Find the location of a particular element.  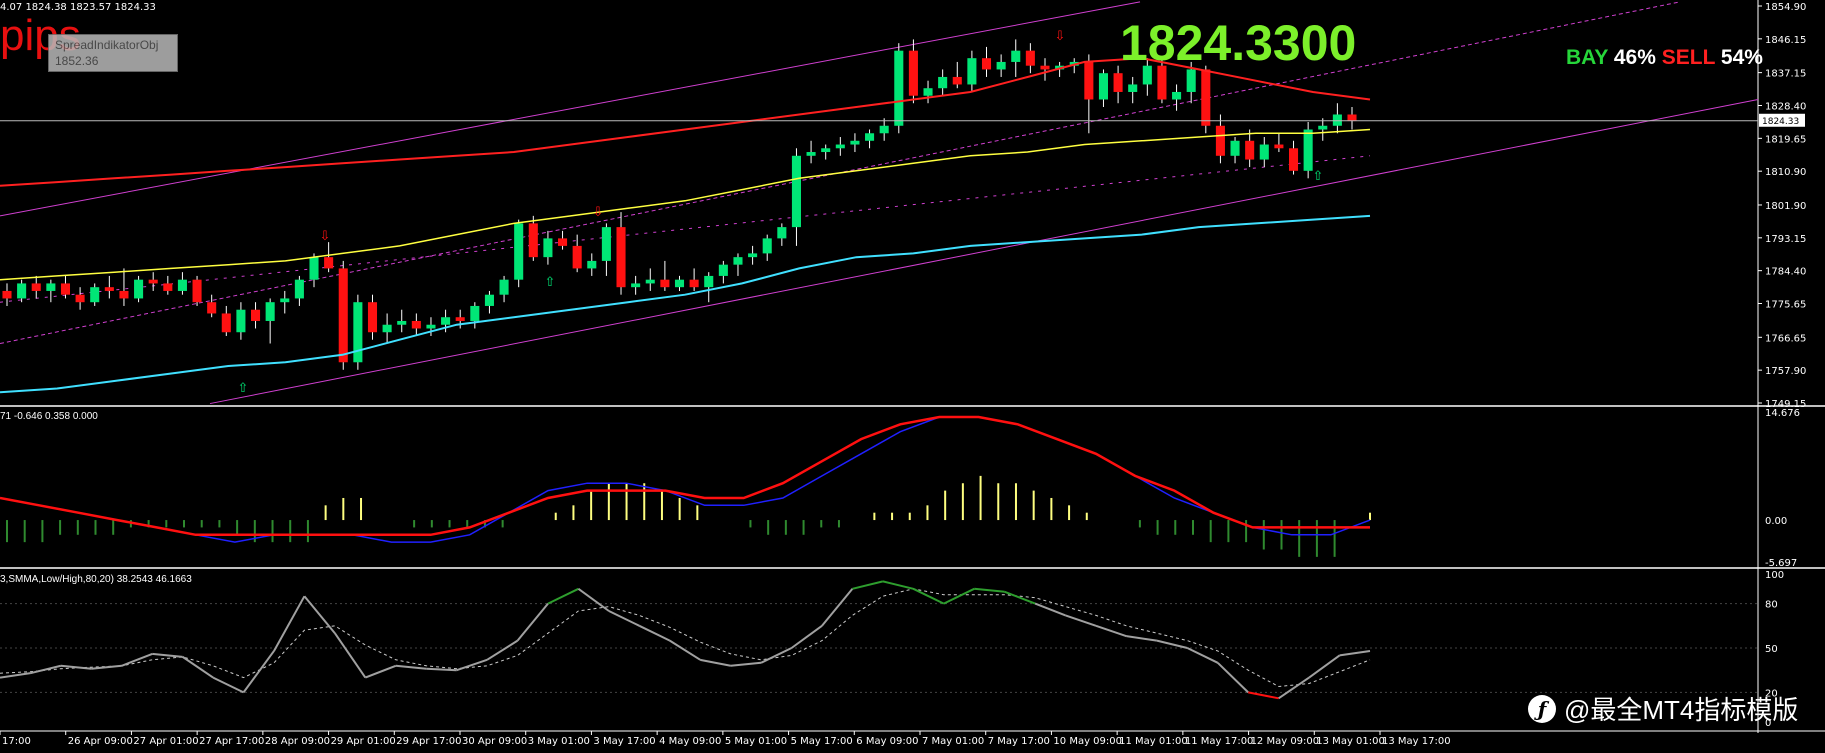

price-tick-label: 1828.40 is located at coordinates (1785, 106).